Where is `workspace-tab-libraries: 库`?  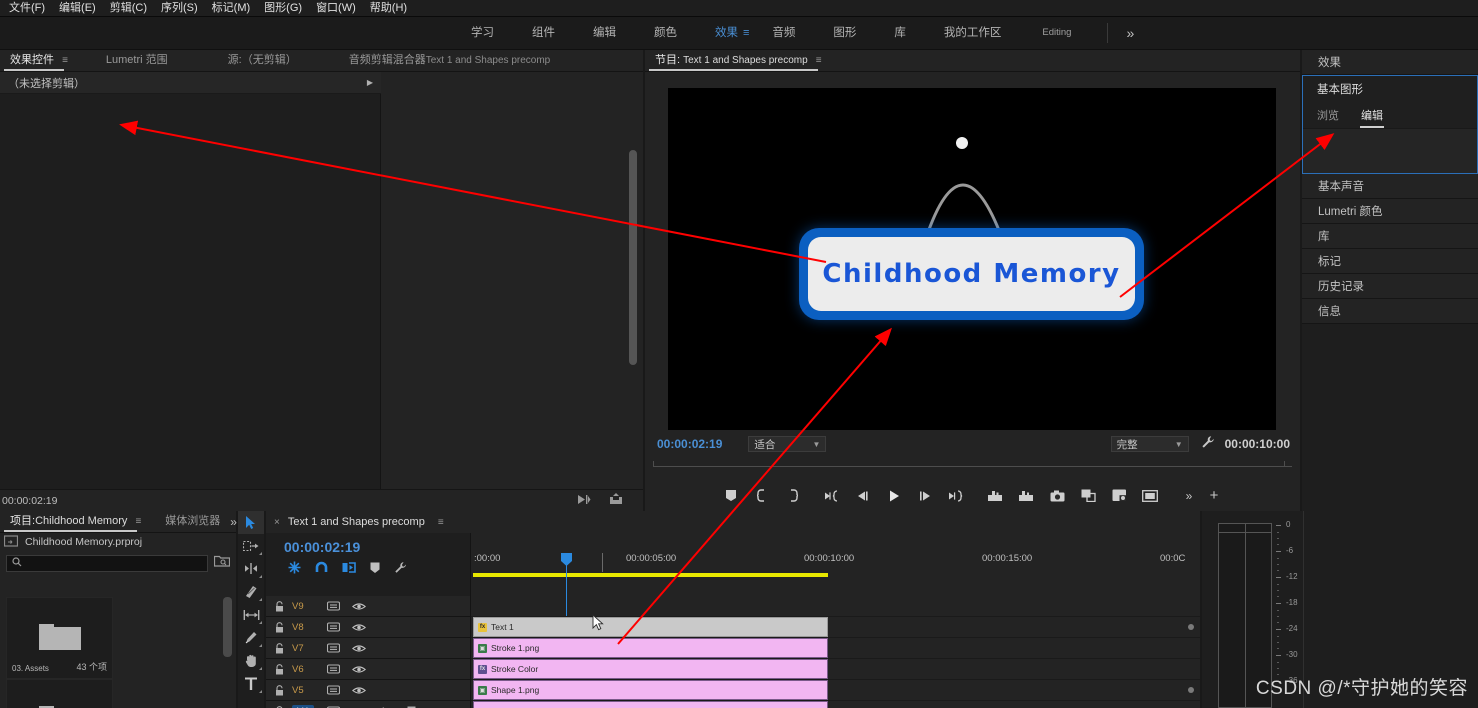 workspace-tab-libraries: 库 is located at coordinates (900, 33).